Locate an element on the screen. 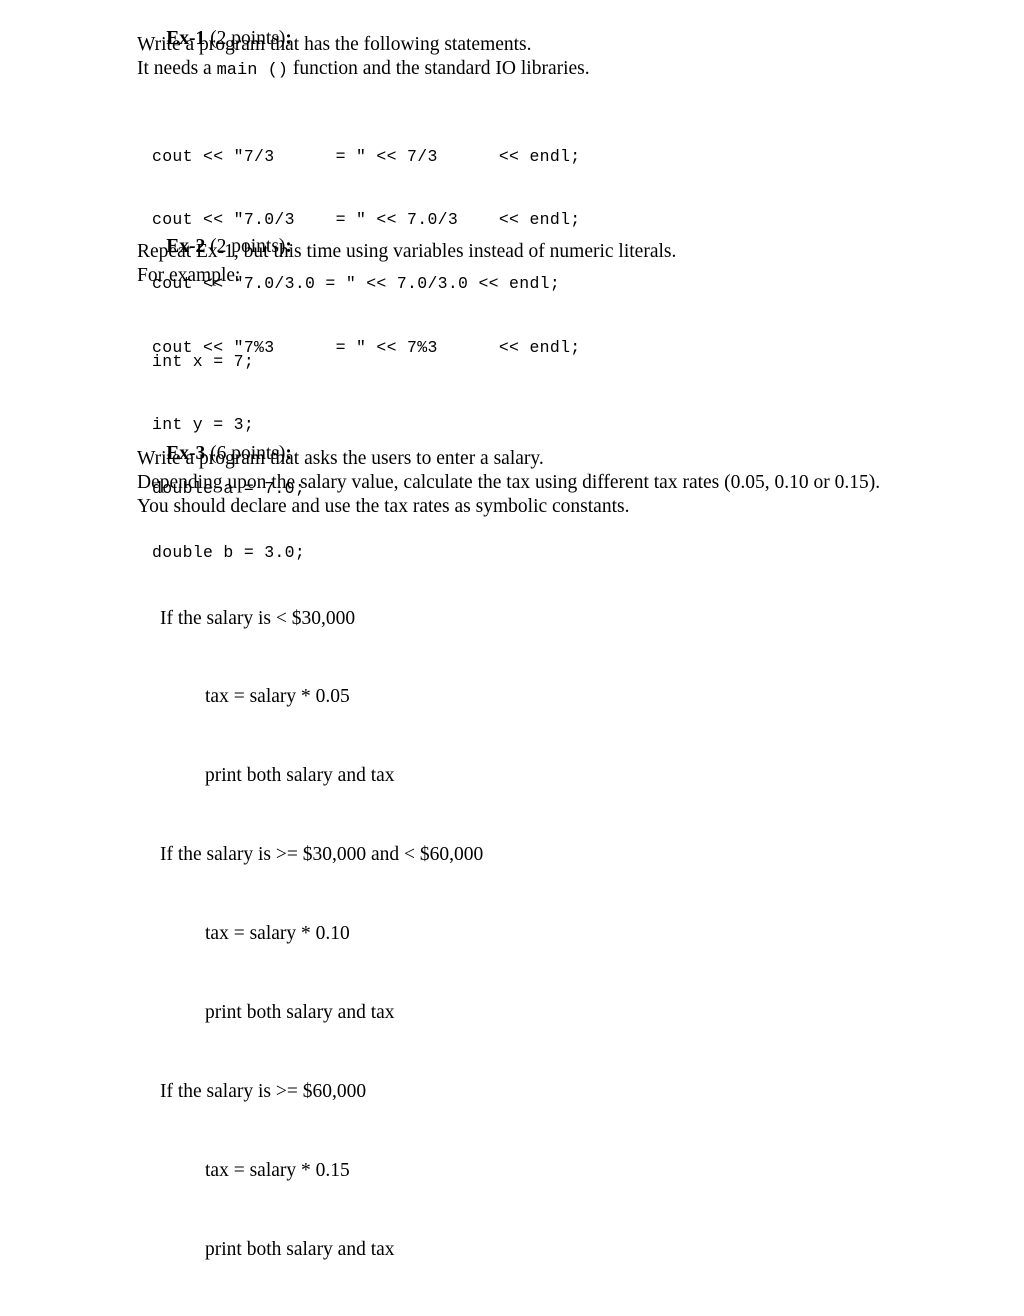  exercise-1-inline-code: main () is located at coordinates (252, 70).